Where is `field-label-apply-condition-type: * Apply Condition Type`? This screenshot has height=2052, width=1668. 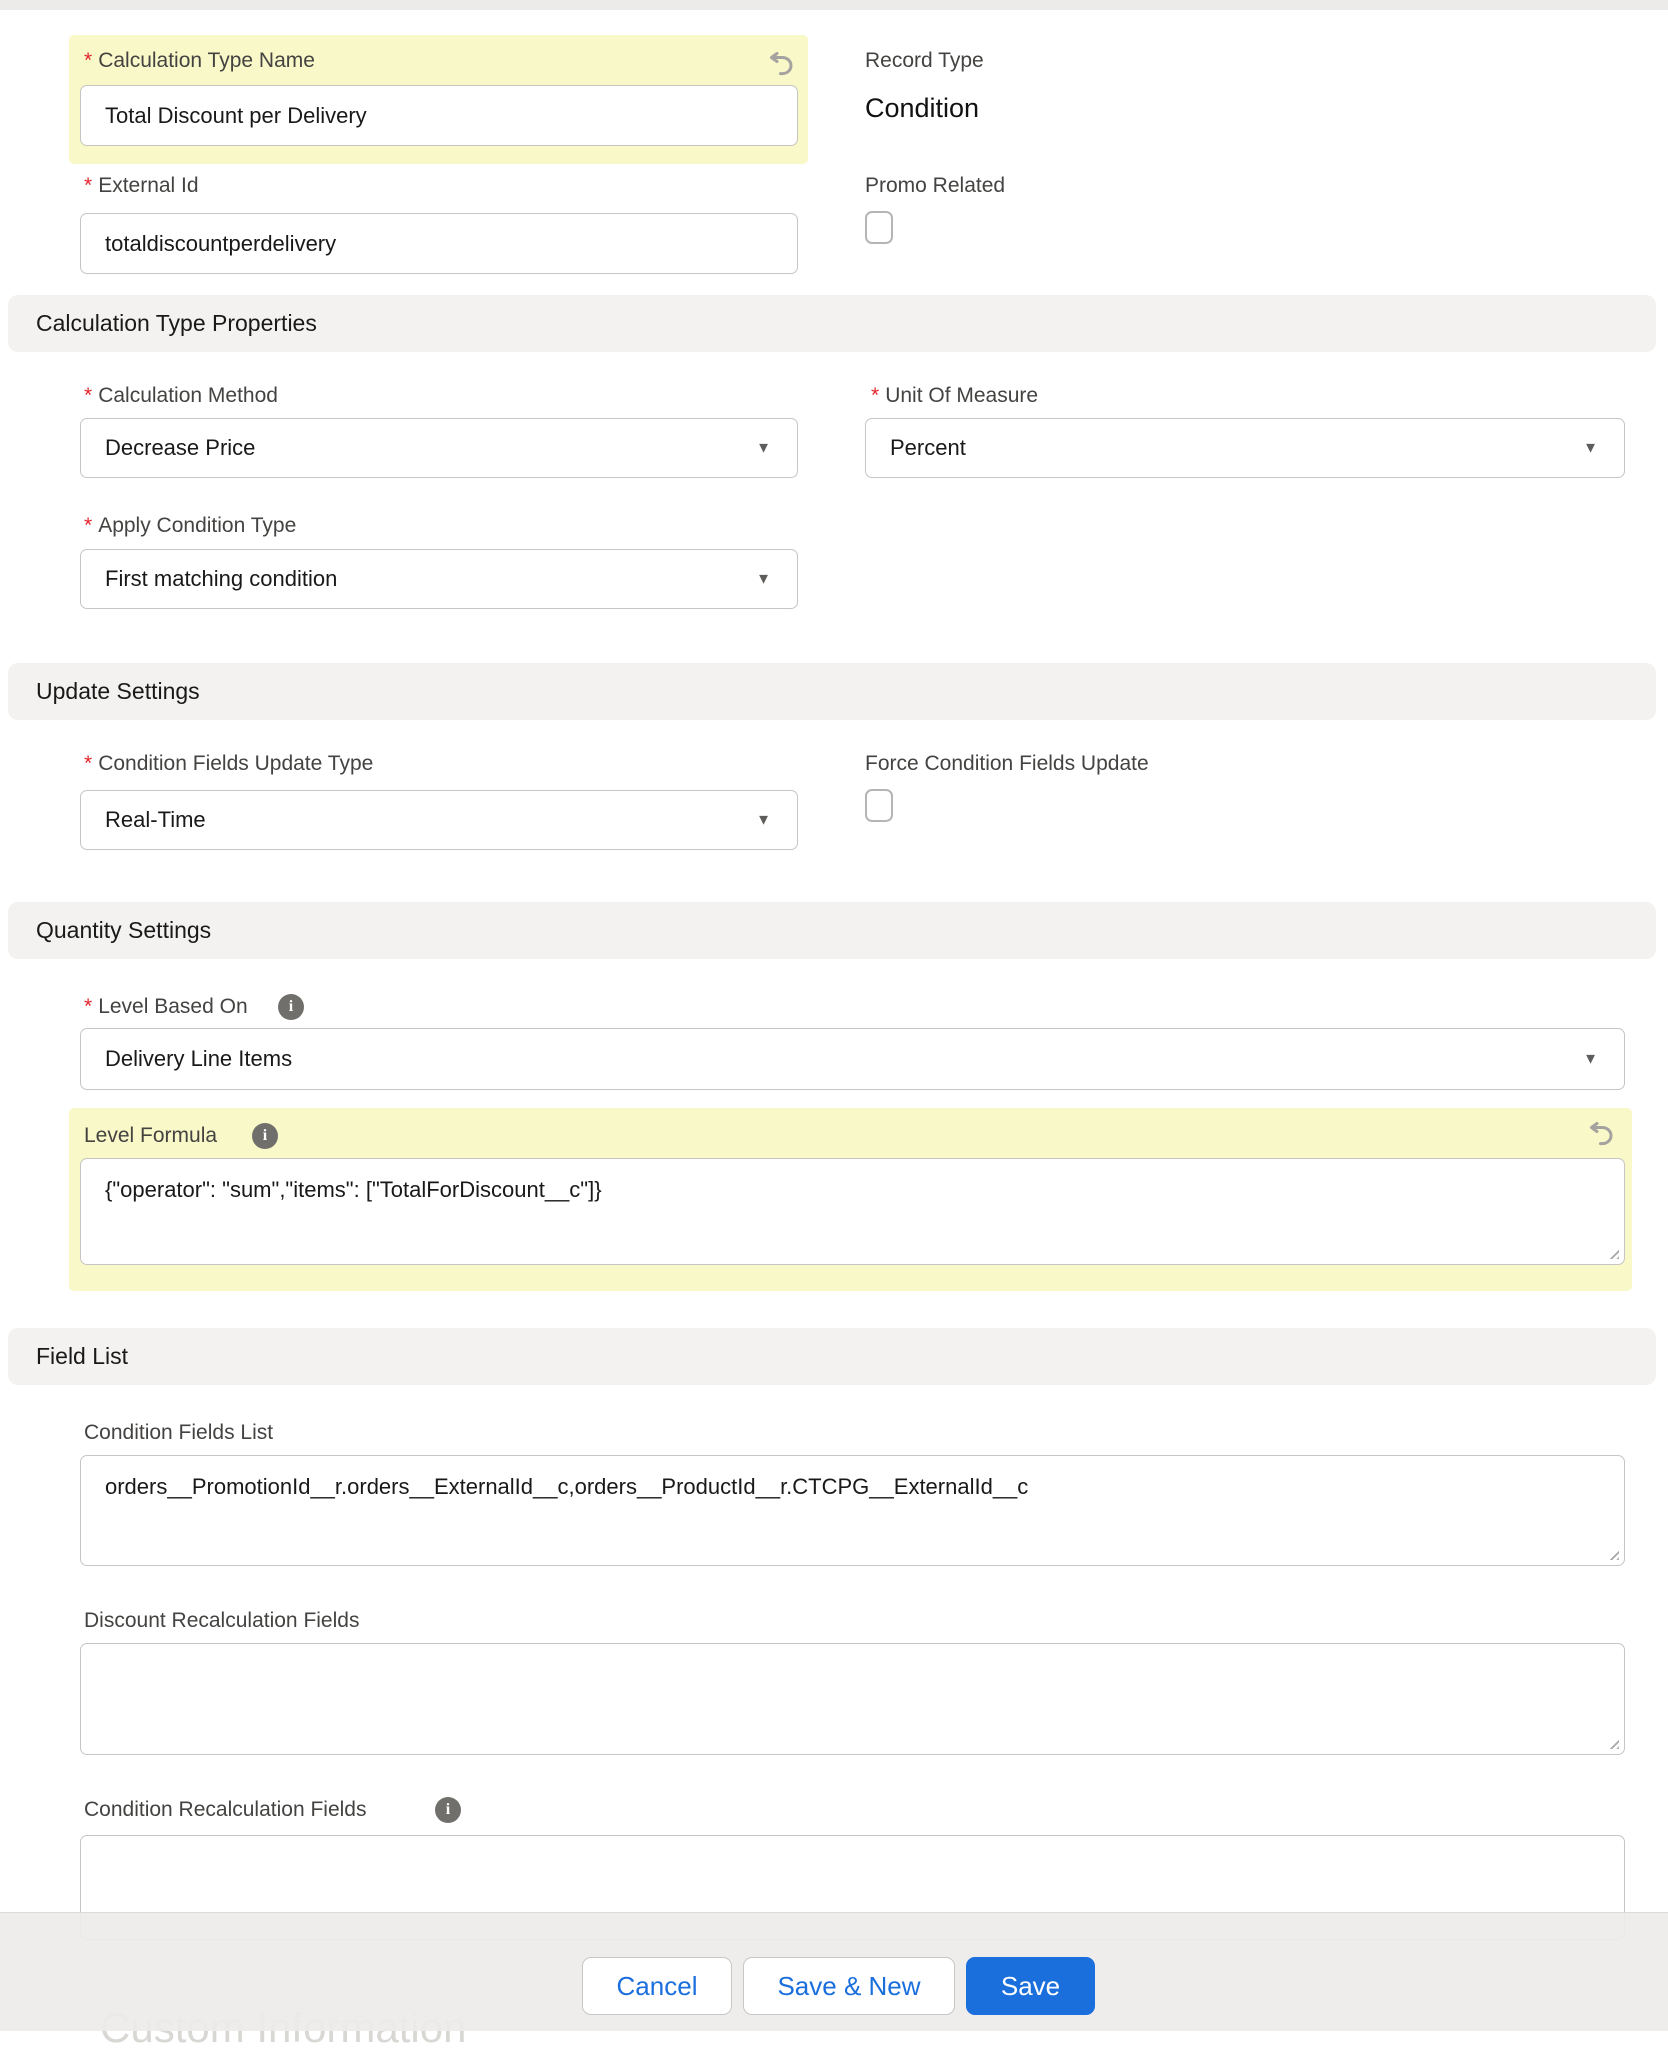 field-label-apply-condition-type: * Apply Condition Type is located at coordinates (190, 525).